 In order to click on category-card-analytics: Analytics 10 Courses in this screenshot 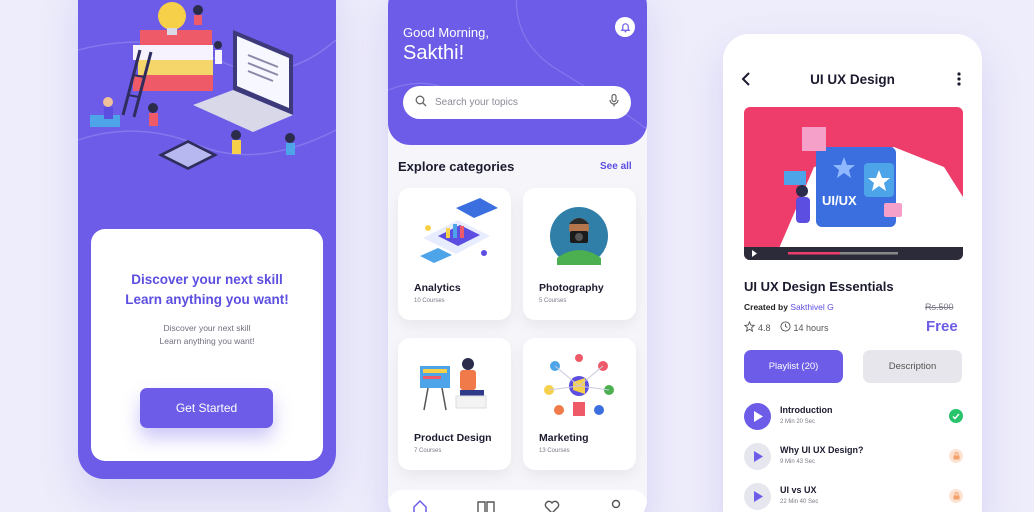, I will do `click(454, 254)`.